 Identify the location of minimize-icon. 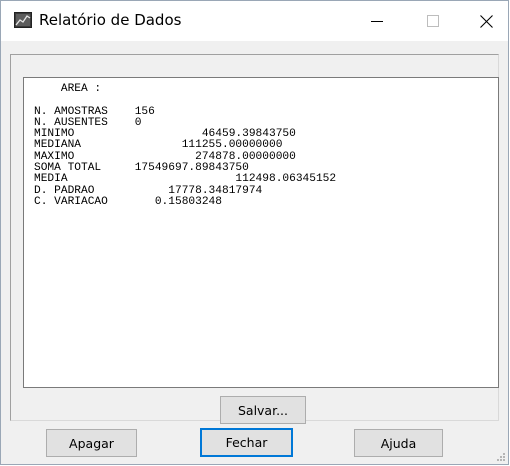
(377, 21).